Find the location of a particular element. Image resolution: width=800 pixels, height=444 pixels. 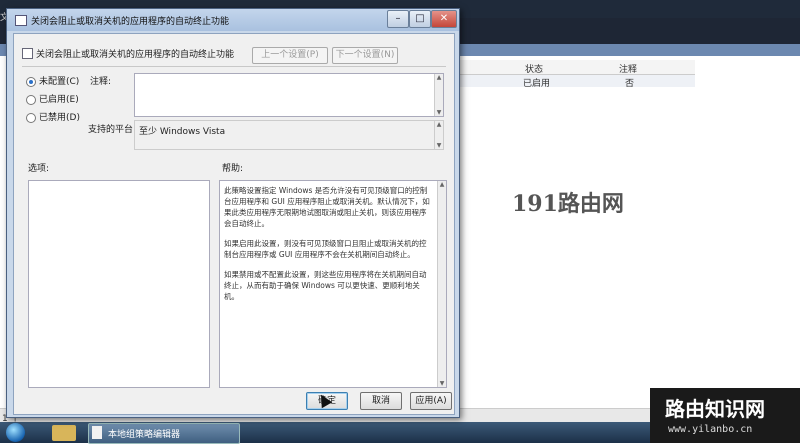

options-panel is located at coordinates (119, 284).